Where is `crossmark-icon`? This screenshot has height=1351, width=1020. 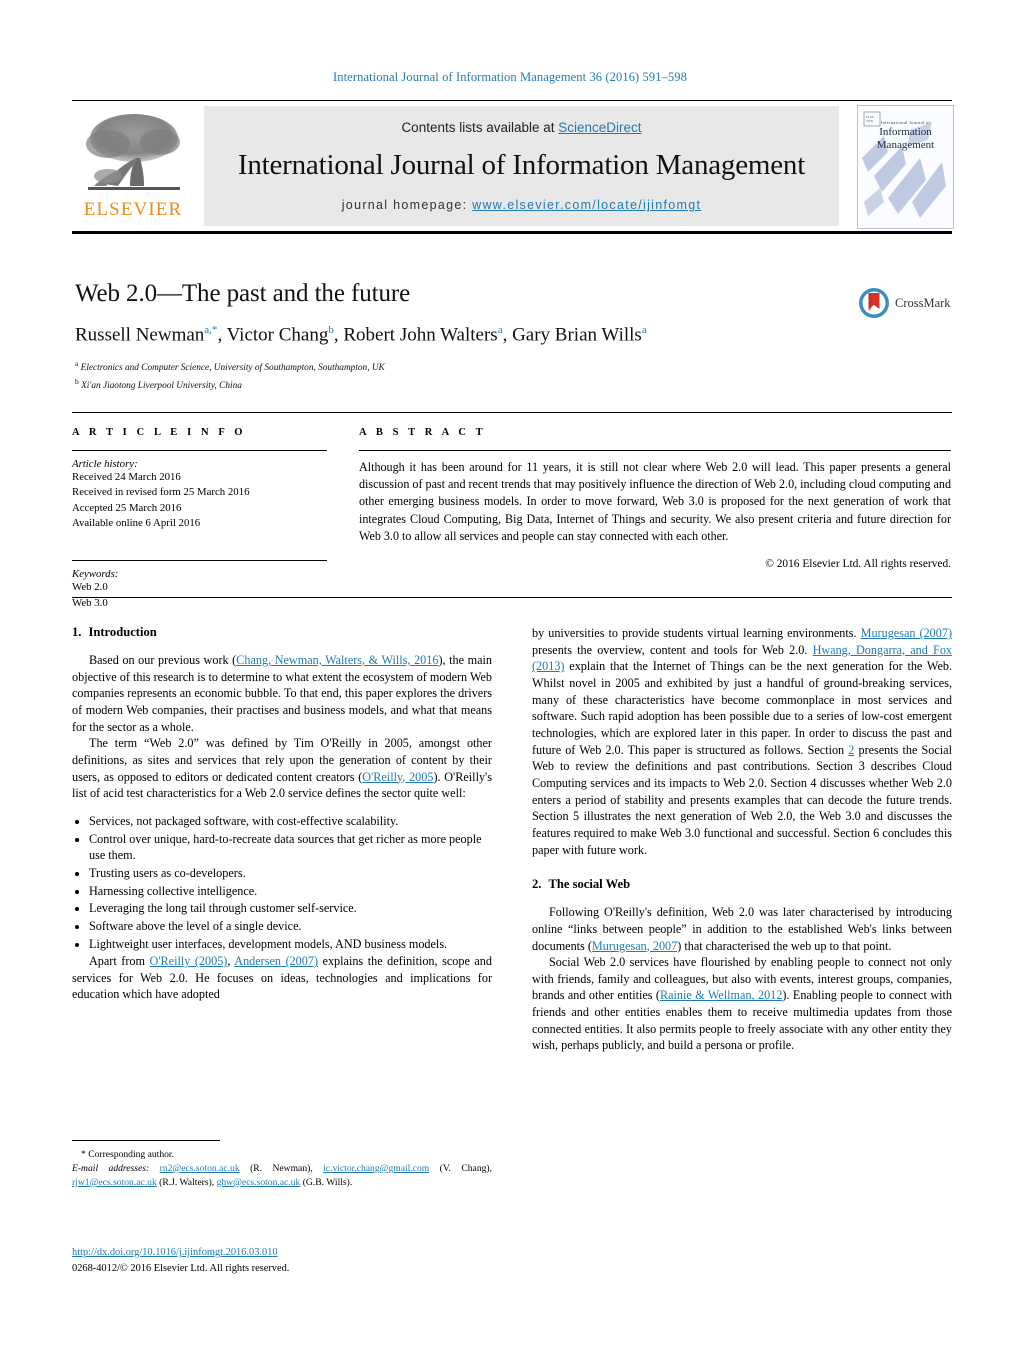 crossmark-icon is located at coordinates (874, 303).